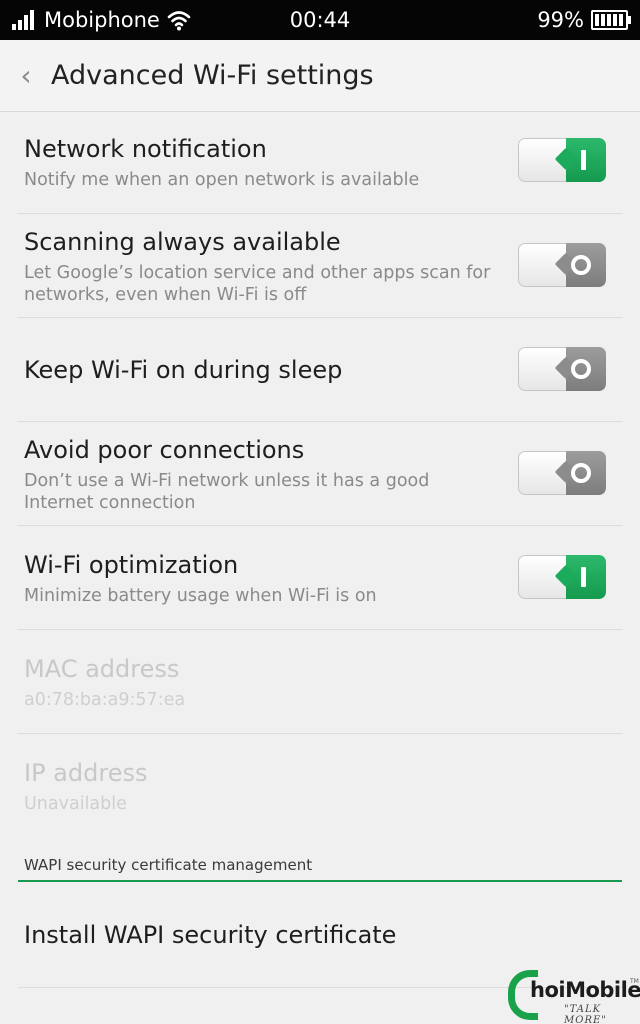 The height and width of the screenshot is (1024, 640). Describe the element at coordinates (562, 577) in the screenshot. I see `wifi-optimization-toggle` at that location.